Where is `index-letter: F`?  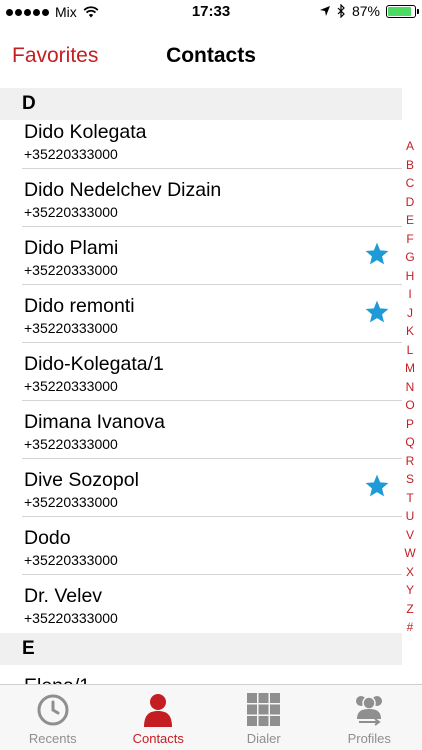 index-letter: F is located at coordinates (409, 239).